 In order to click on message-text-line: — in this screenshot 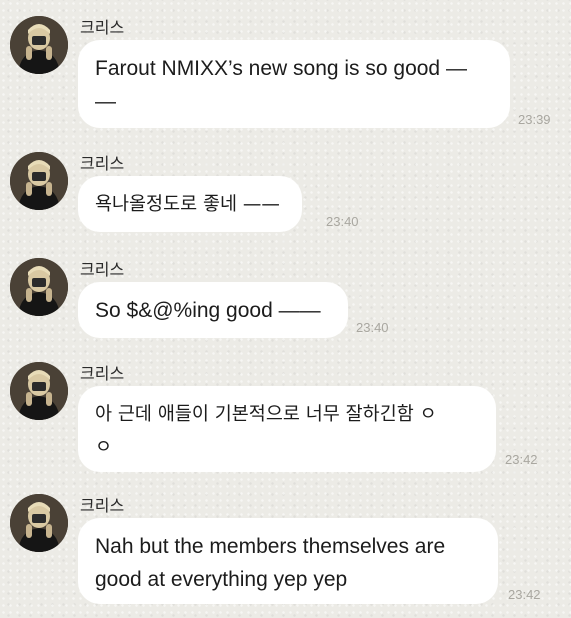, I will do `click(105, 101)`.